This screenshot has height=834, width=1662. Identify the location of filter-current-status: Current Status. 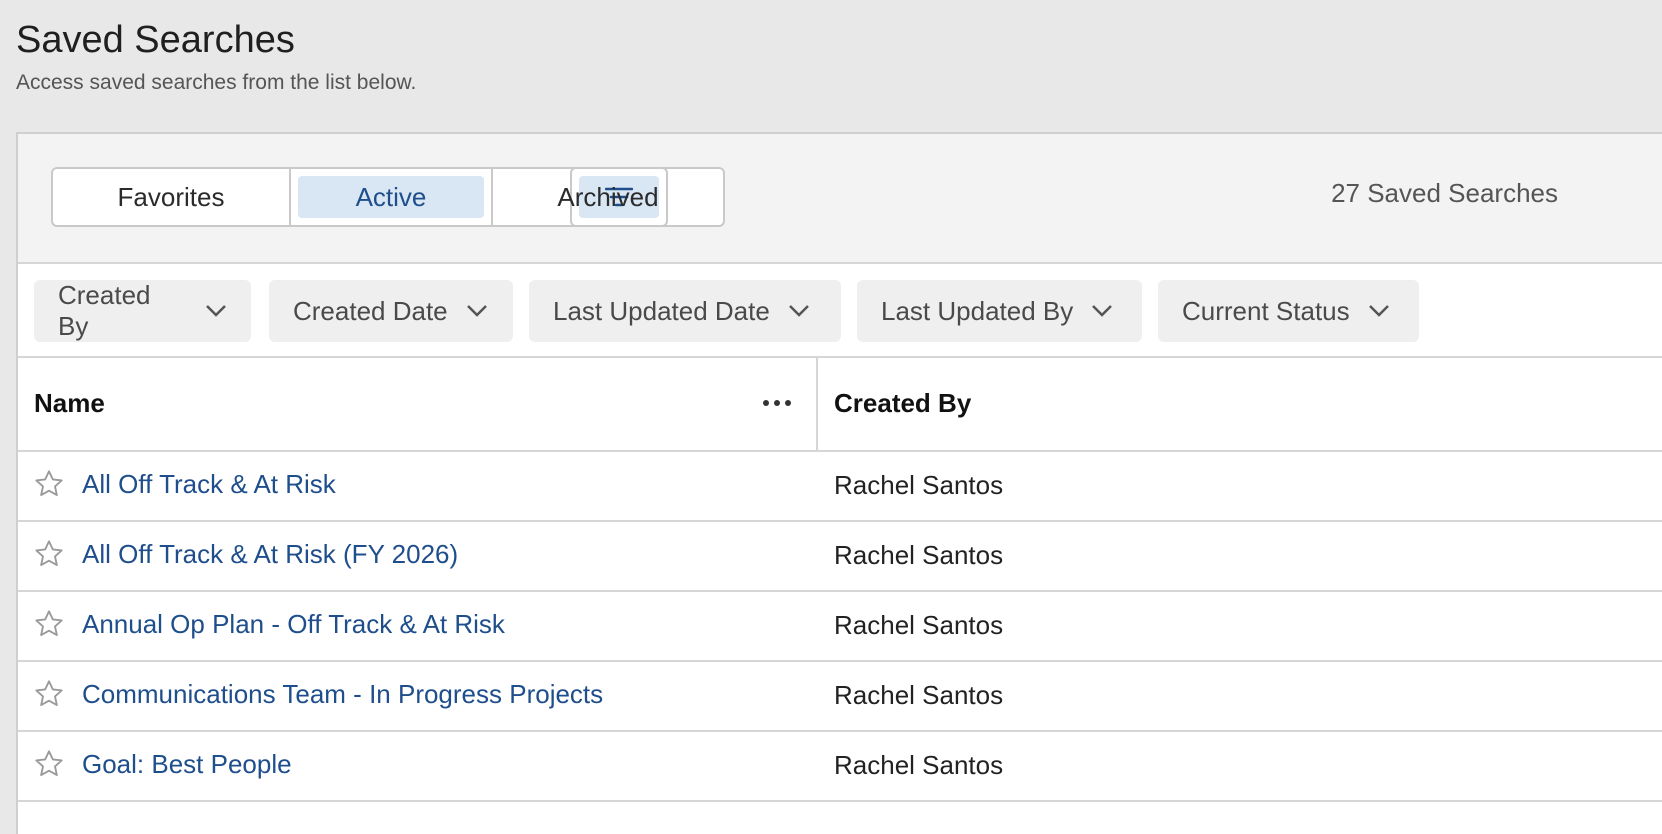
(1288, 311).